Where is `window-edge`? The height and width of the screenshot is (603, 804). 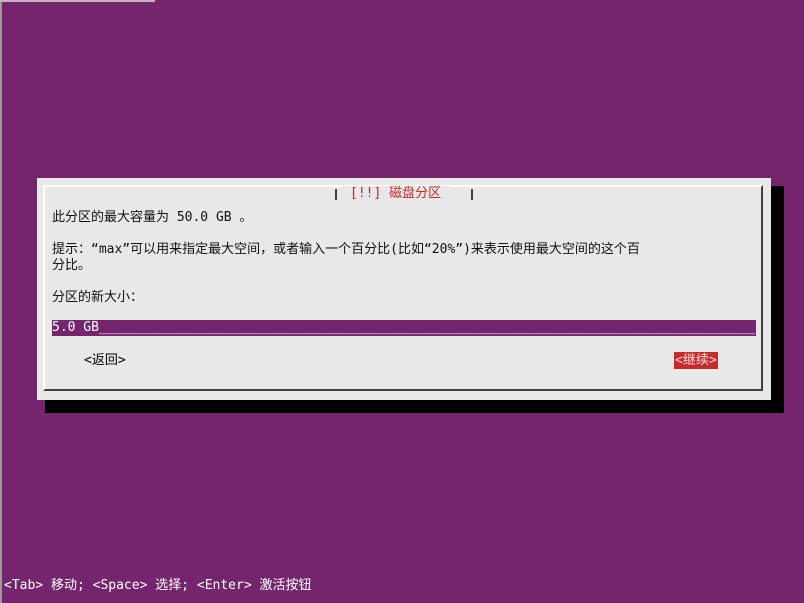 window-edge is located at coordinates (1, 301).